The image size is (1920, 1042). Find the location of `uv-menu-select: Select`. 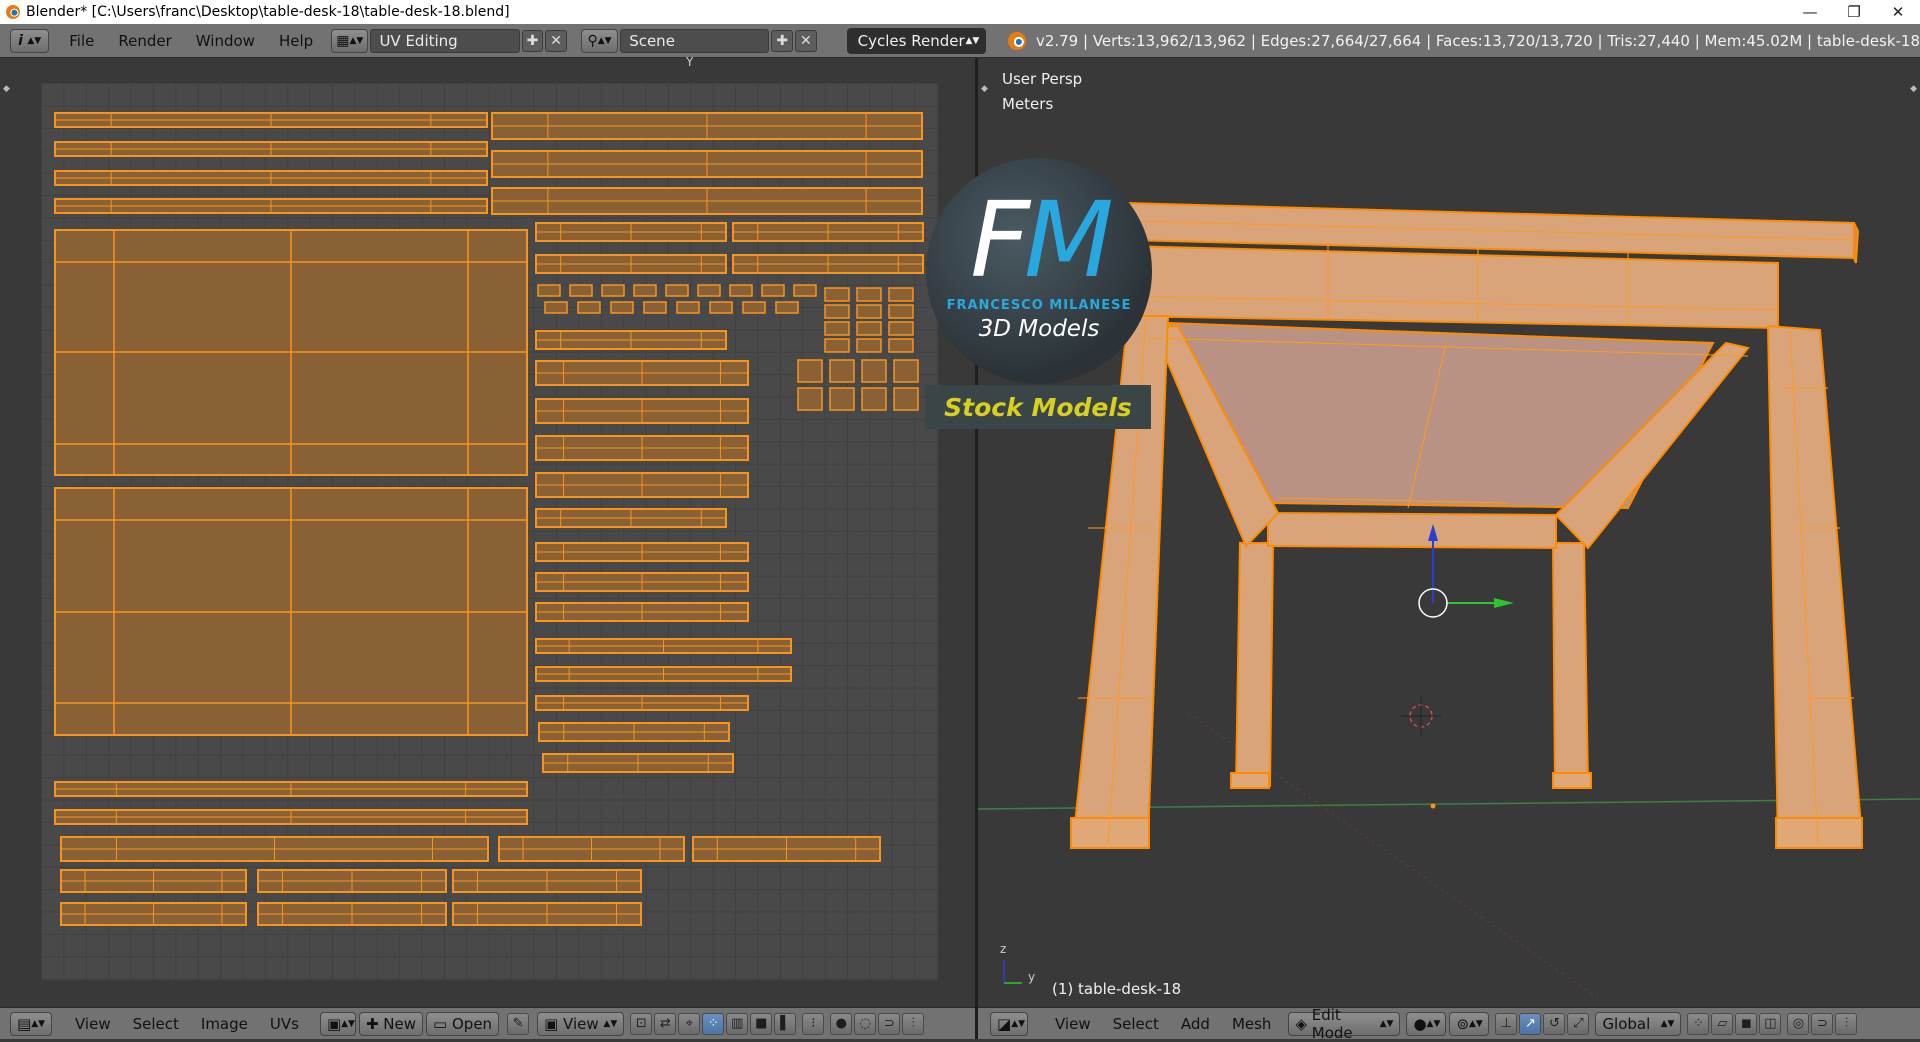

uv-menu-select: Select is located at coordinates (156, 1024).